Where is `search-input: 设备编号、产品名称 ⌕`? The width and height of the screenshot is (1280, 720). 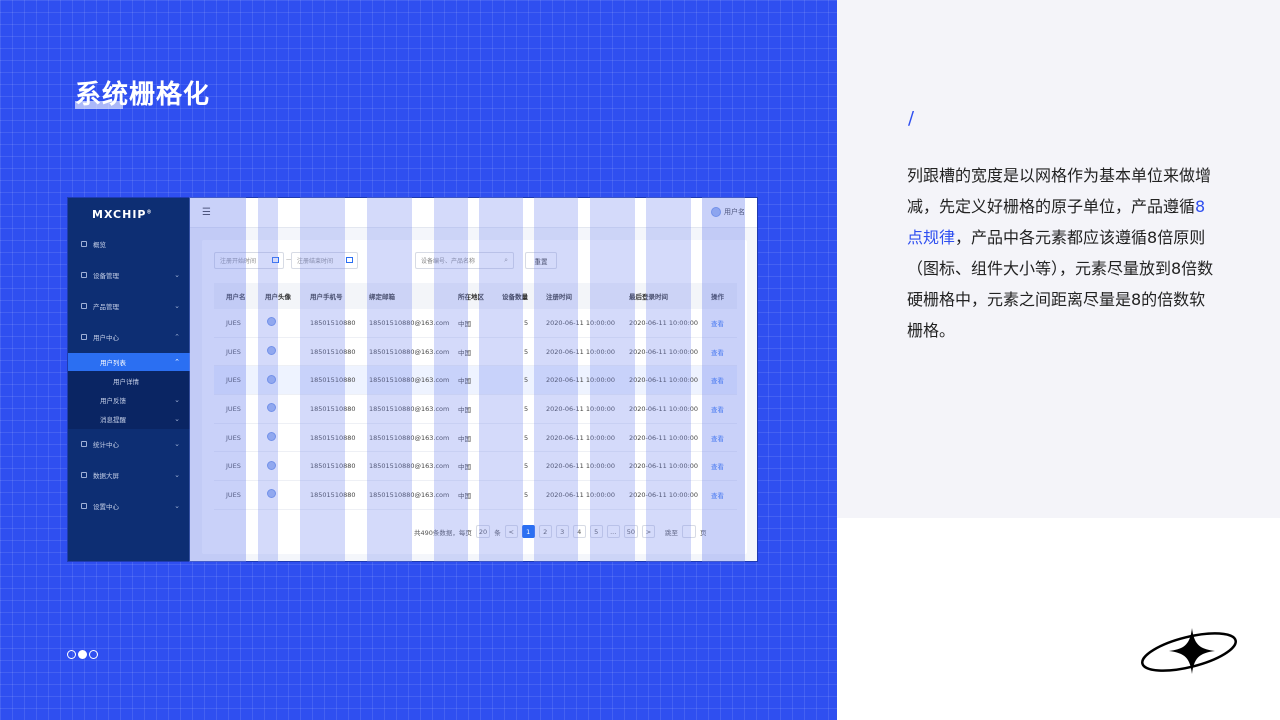 search-input: 设备编号、产品名称 ⌕ is located at coordinates (464, 260).